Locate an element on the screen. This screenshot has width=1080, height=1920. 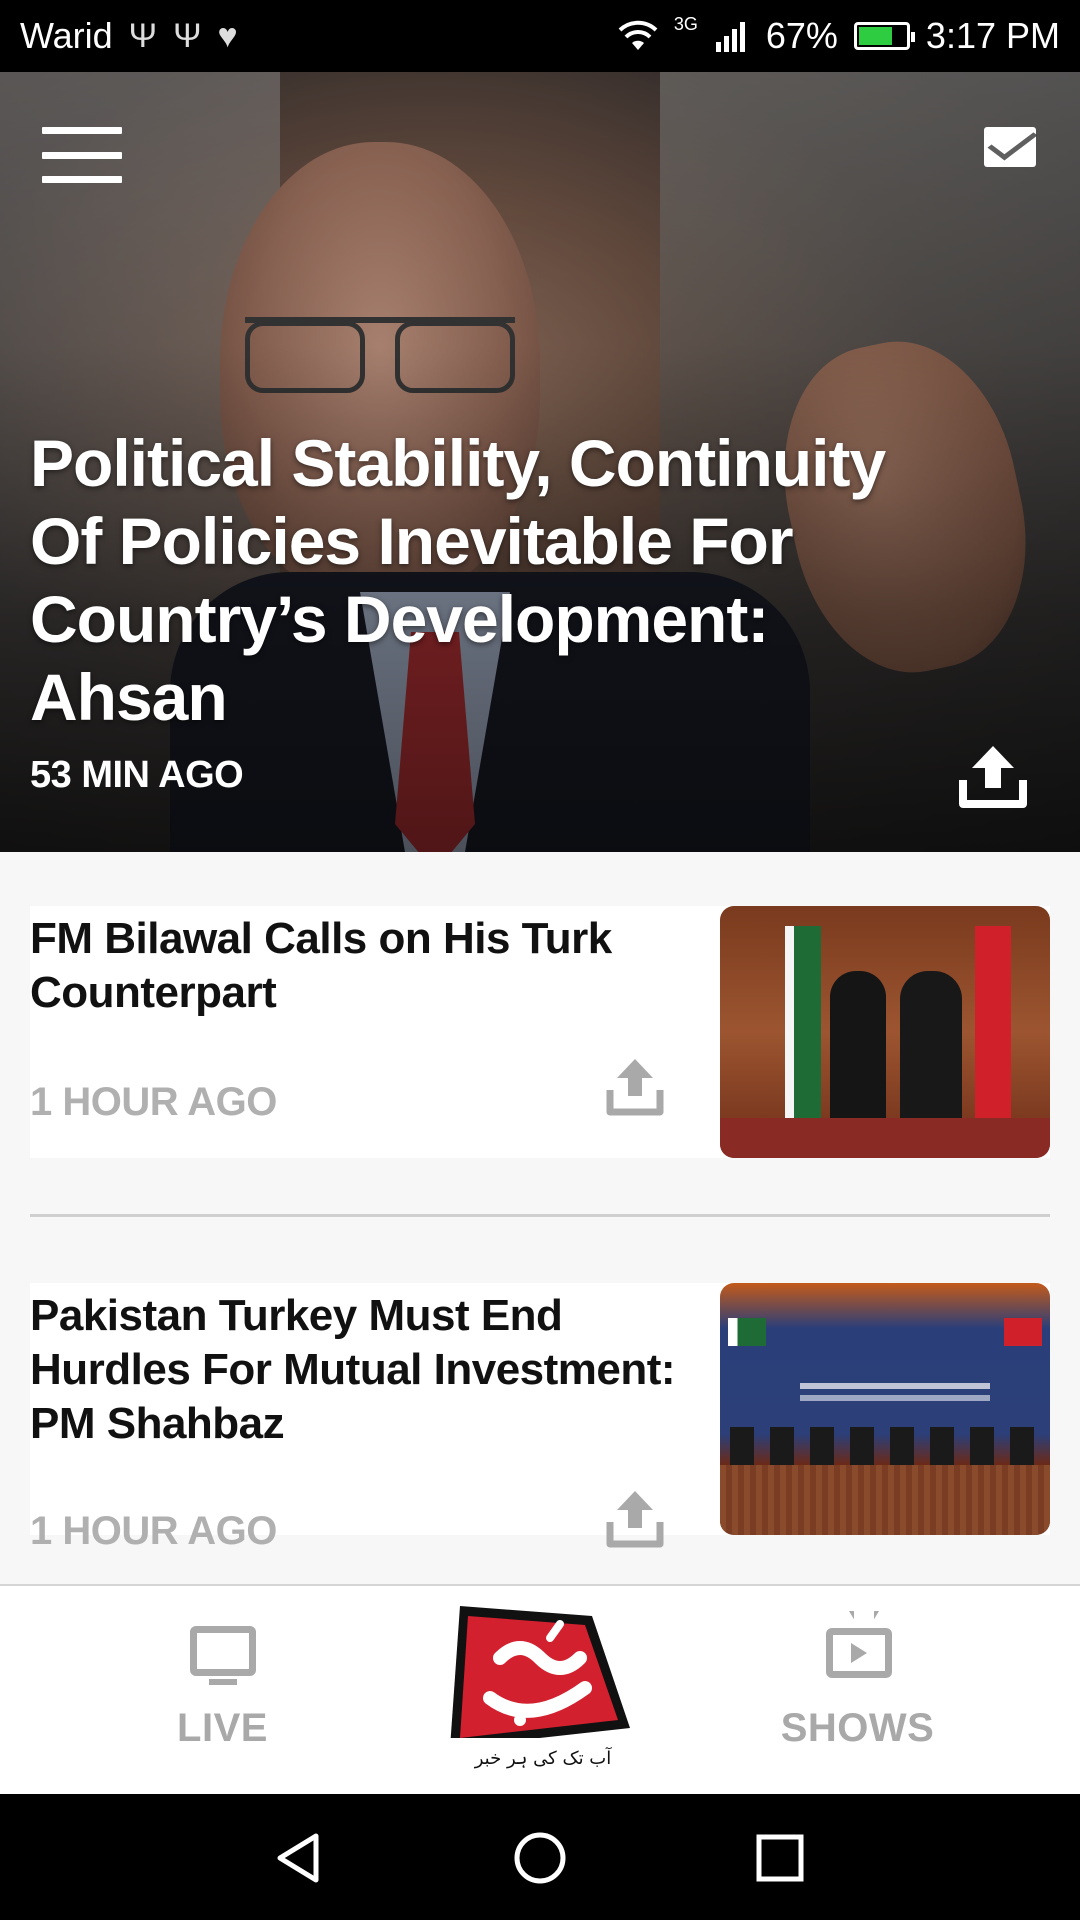
health-icon: ♥ is located at coordinates (227, 35).